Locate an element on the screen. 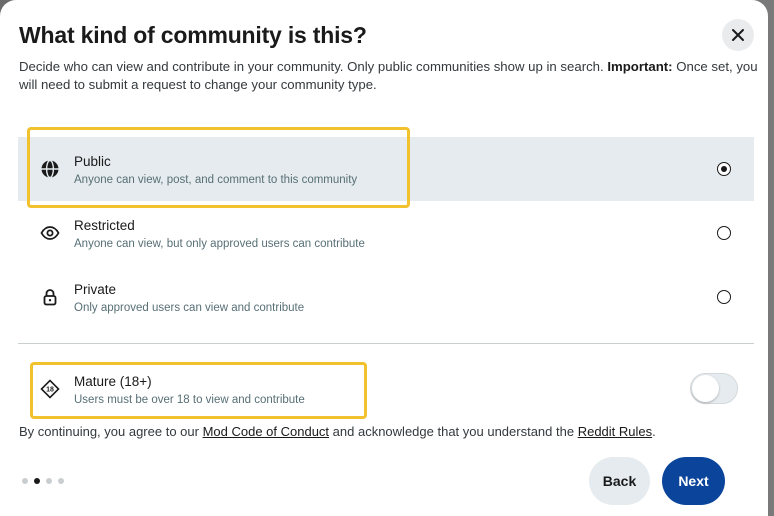 The height and width of the screenshot is (516, 774). close-button is located at coordinates (738, 35).